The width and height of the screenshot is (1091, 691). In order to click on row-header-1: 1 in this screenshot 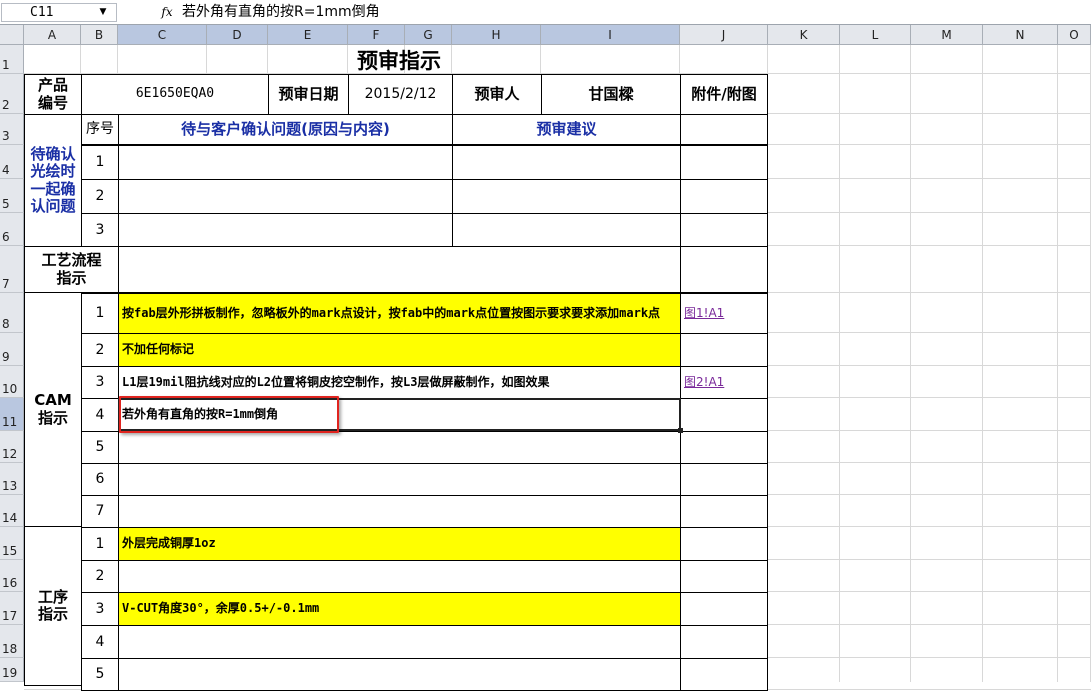, I will do `click(12, 59)`.